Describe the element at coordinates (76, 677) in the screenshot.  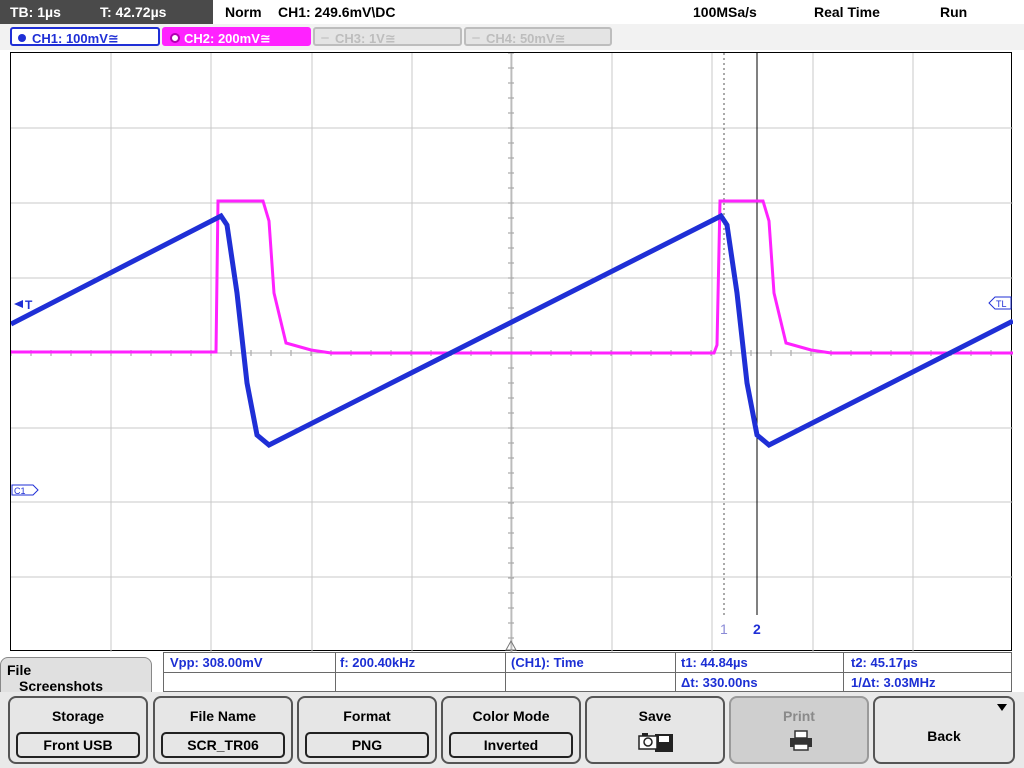
I see `menu-title: File Screenshots` at that location.